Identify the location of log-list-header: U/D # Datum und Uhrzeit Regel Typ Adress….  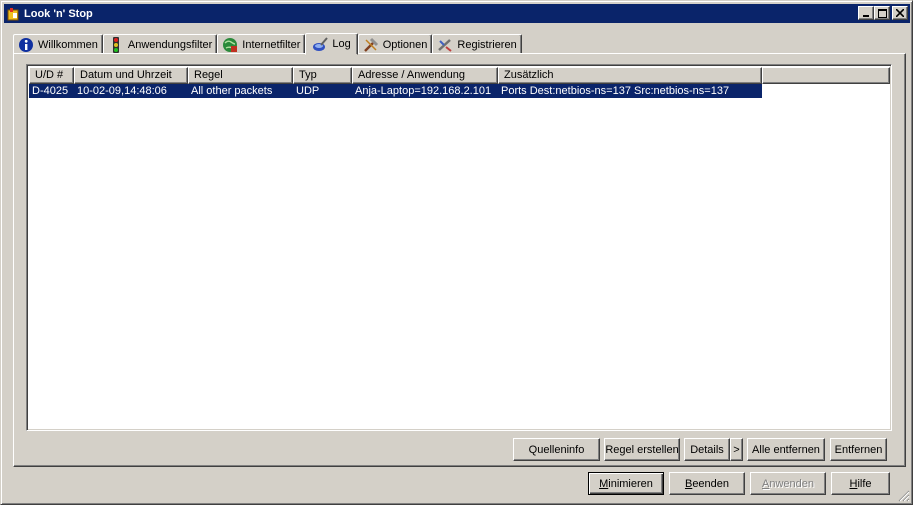
(459, 75).